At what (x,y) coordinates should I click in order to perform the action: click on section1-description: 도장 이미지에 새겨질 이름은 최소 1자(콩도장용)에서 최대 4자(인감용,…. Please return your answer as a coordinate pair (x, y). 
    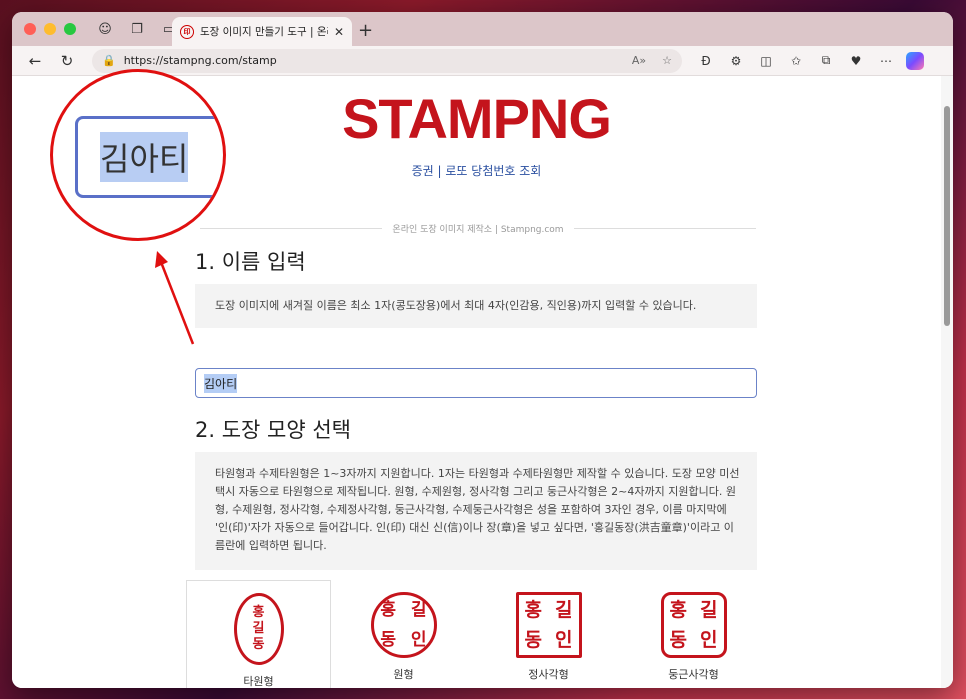
    Looking at the image, I should click on (476, 306).